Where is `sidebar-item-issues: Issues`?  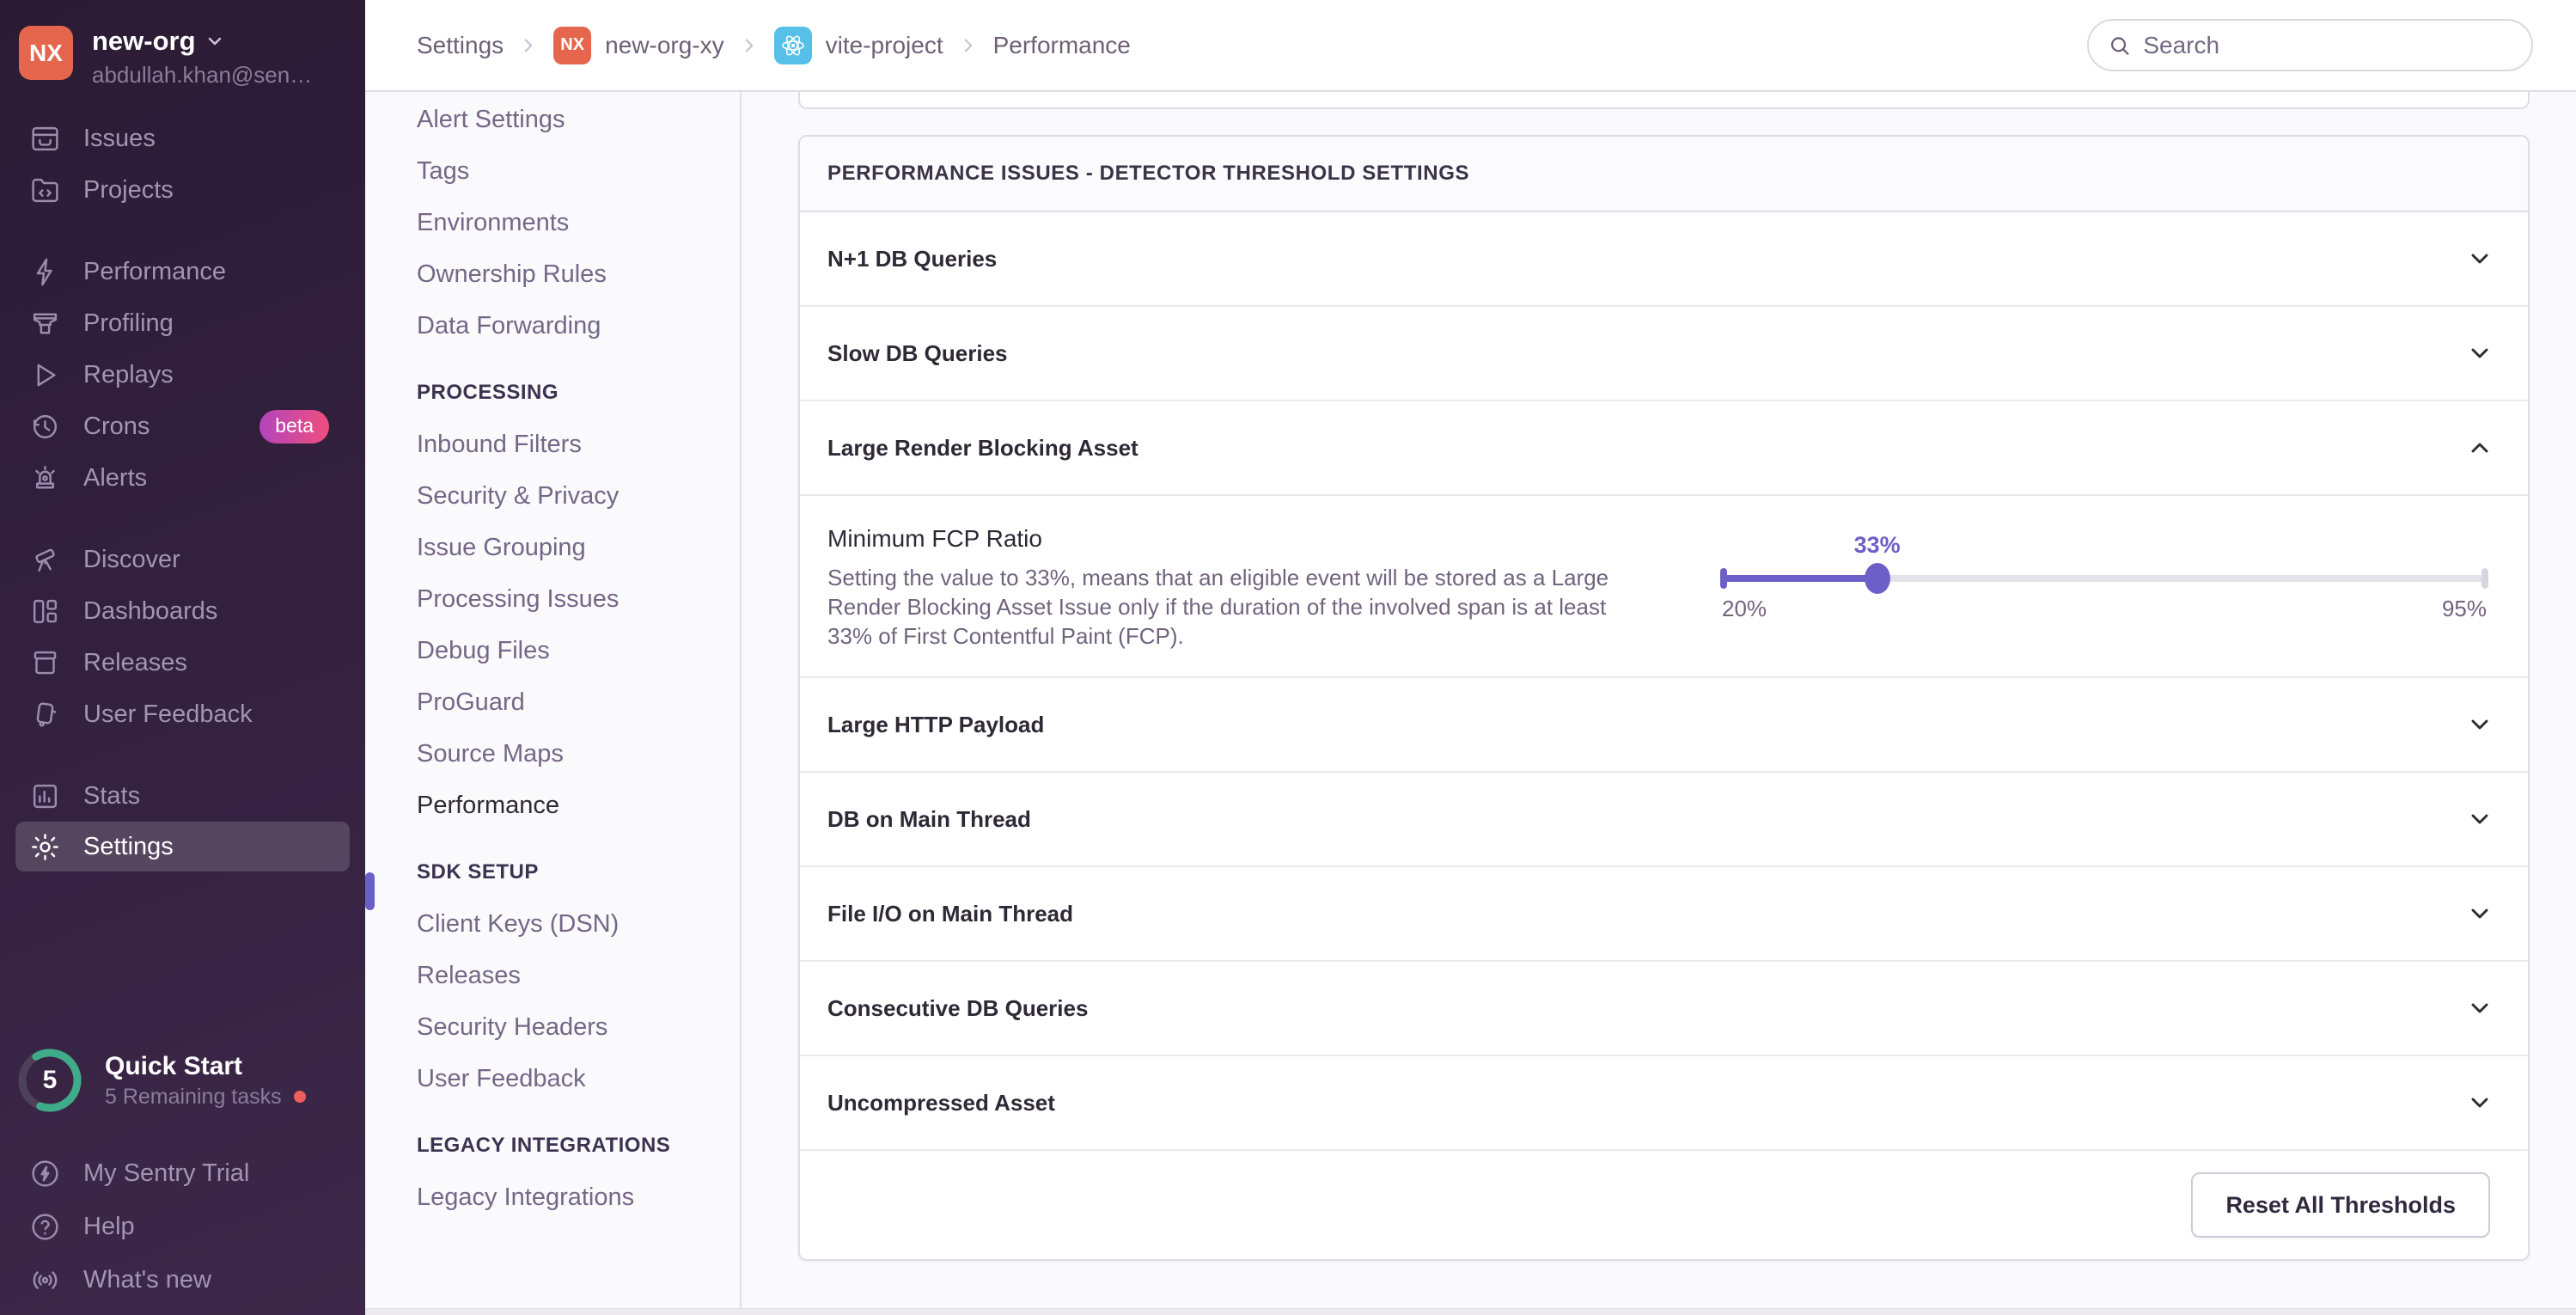
sidebar-item-issues: Issues is located at coordinates (182, 138).